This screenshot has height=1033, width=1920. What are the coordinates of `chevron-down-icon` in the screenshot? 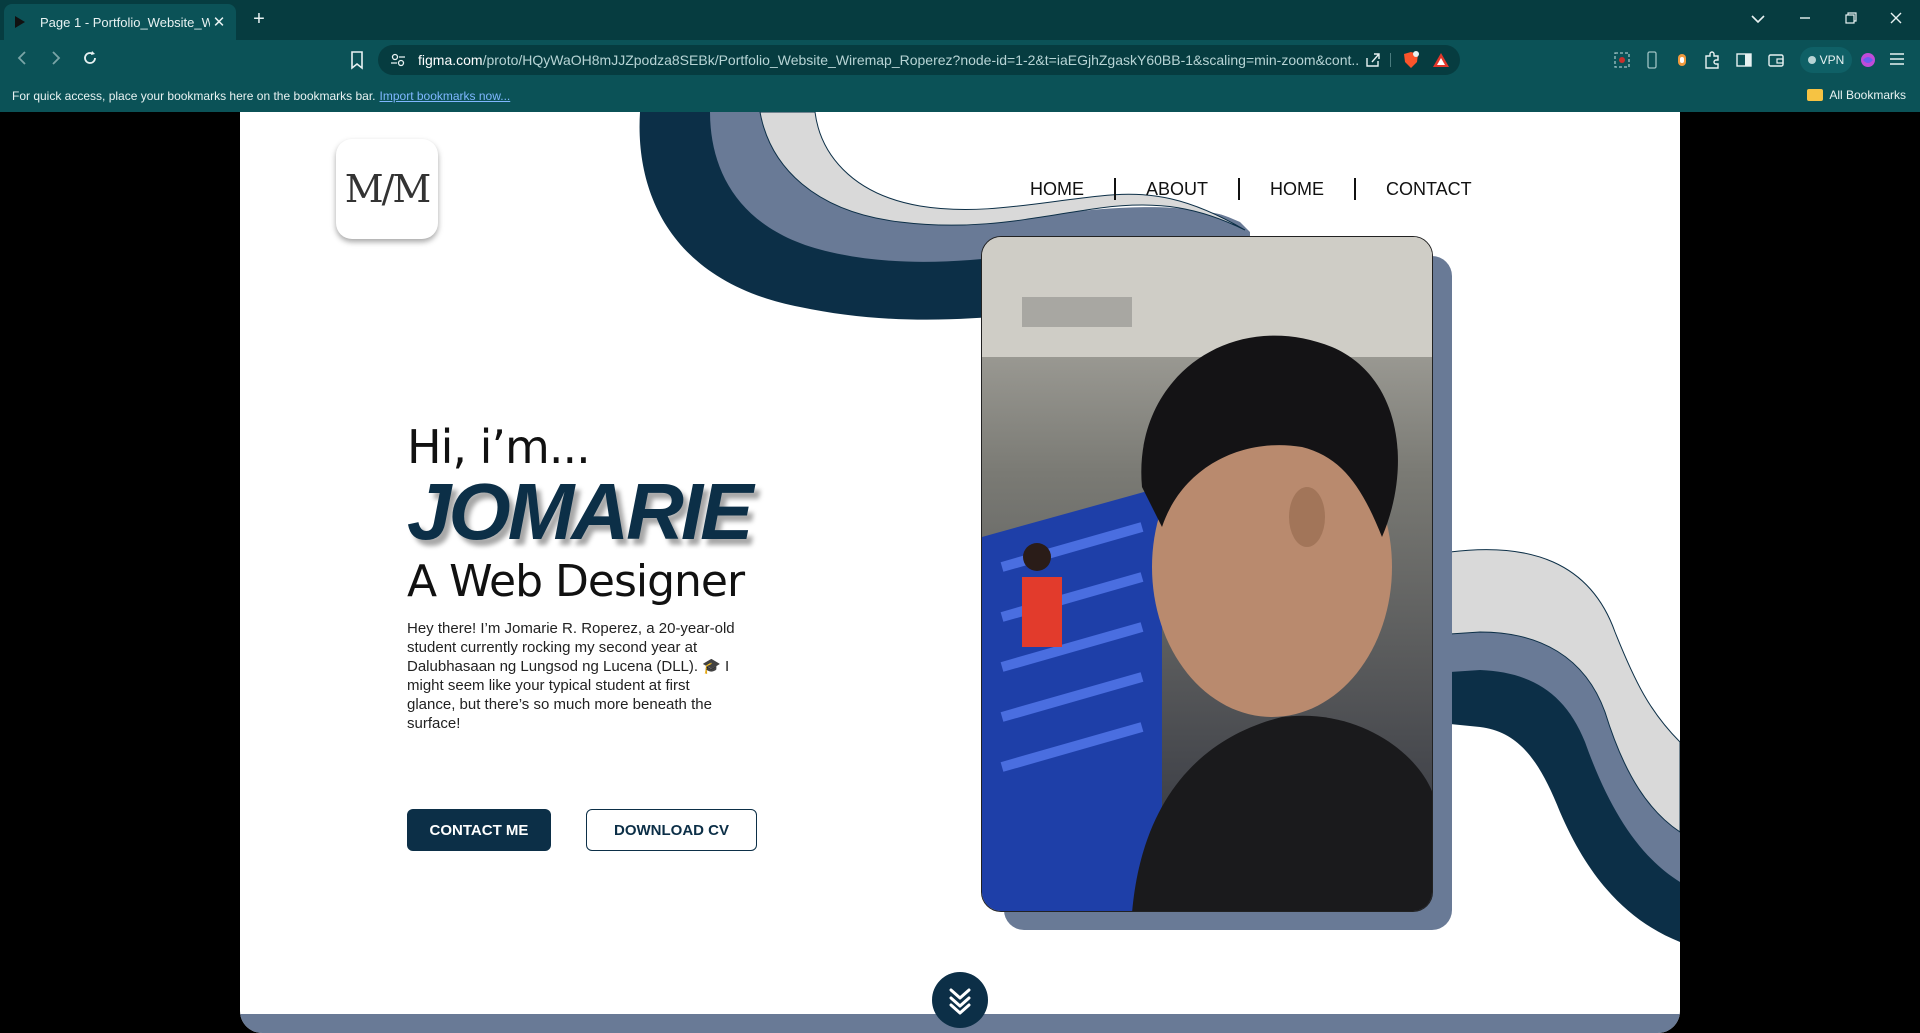 It's located at (1758, 19).